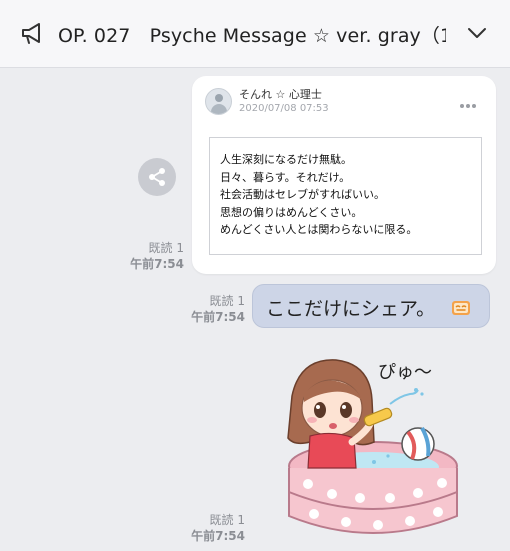  I want to click on avatar, so click(218, 101).